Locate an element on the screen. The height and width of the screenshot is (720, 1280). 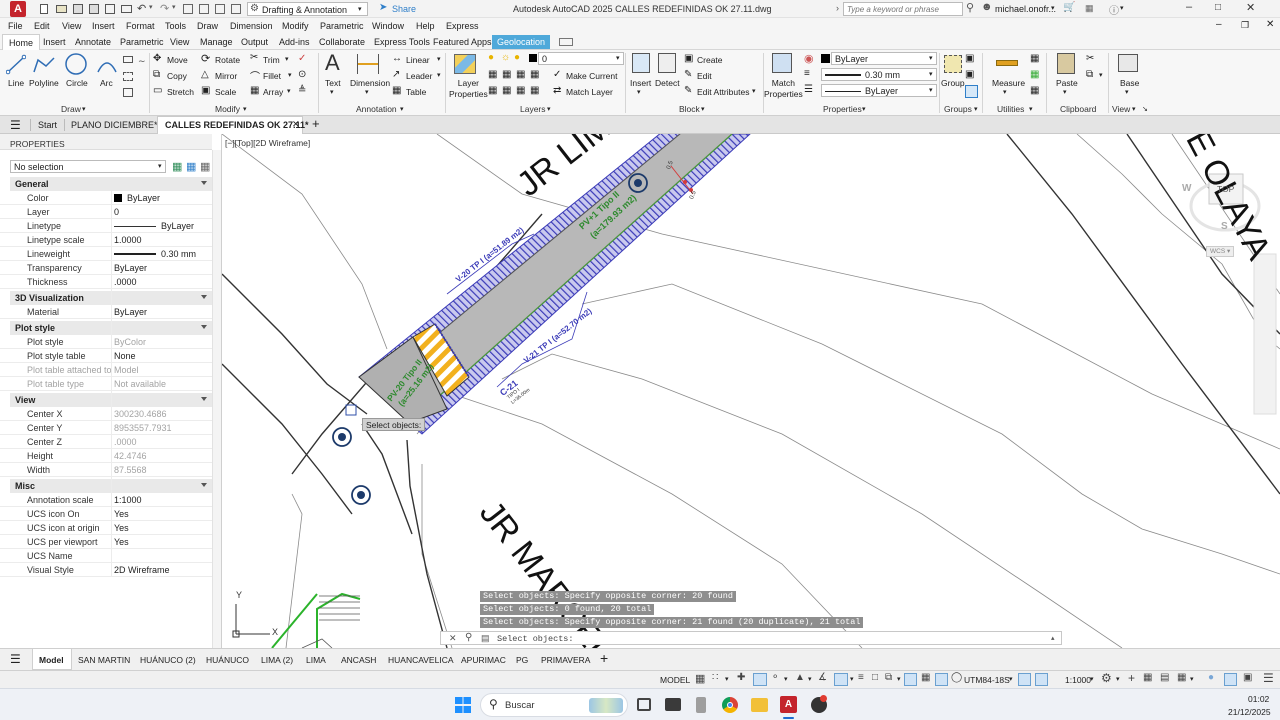
base-tool: Base is located at coordinates (1129, 83).